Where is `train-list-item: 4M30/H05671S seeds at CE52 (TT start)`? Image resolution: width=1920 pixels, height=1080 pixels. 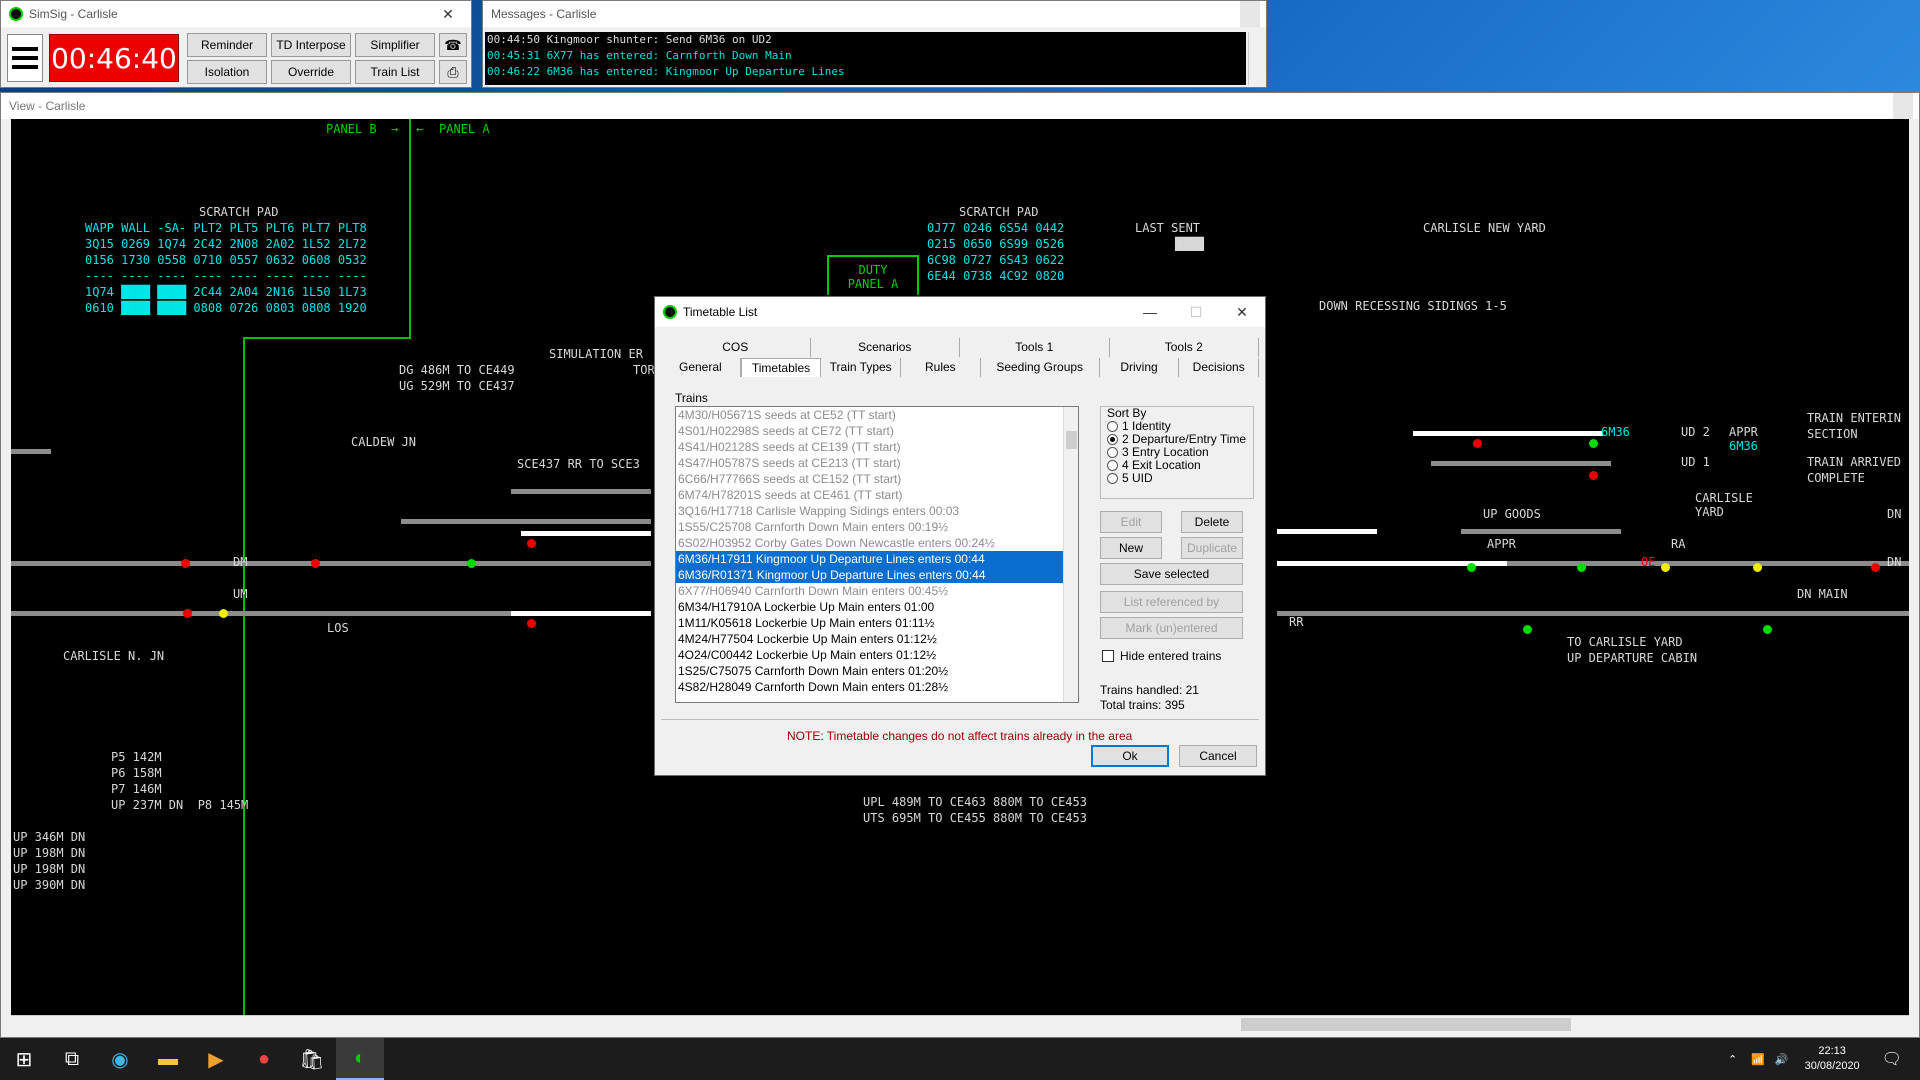 train-list-item: 4M30/H05671S seeds at CE52 (TT start) is located at coordinates (870, 415).